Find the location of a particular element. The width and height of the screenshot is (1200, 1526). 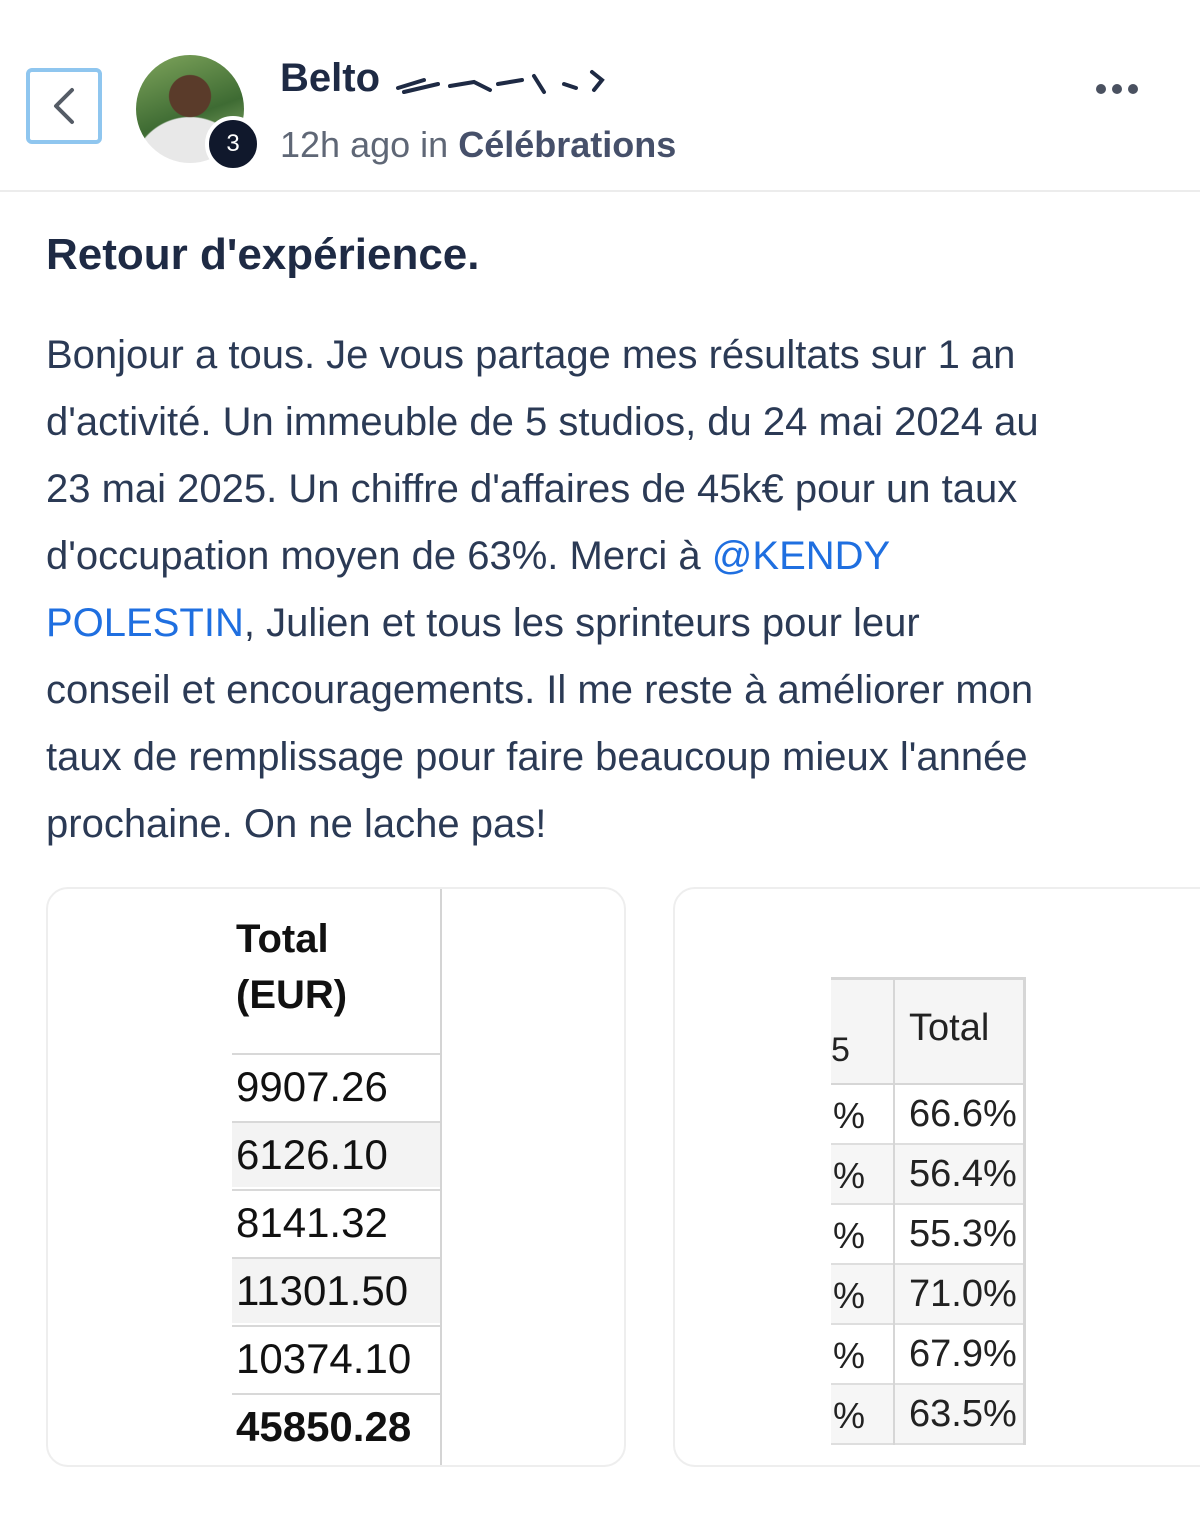

mention-link: @KENDY is located at coordinates (801, 556).